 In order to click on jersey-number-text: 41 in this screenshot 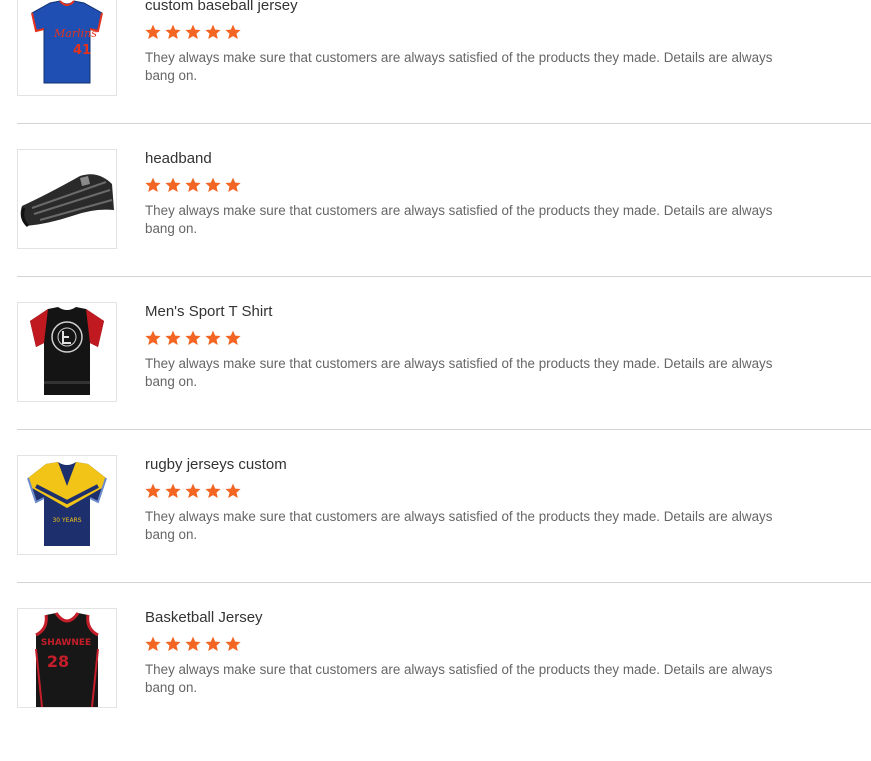, I will do `click(82, 50)`.